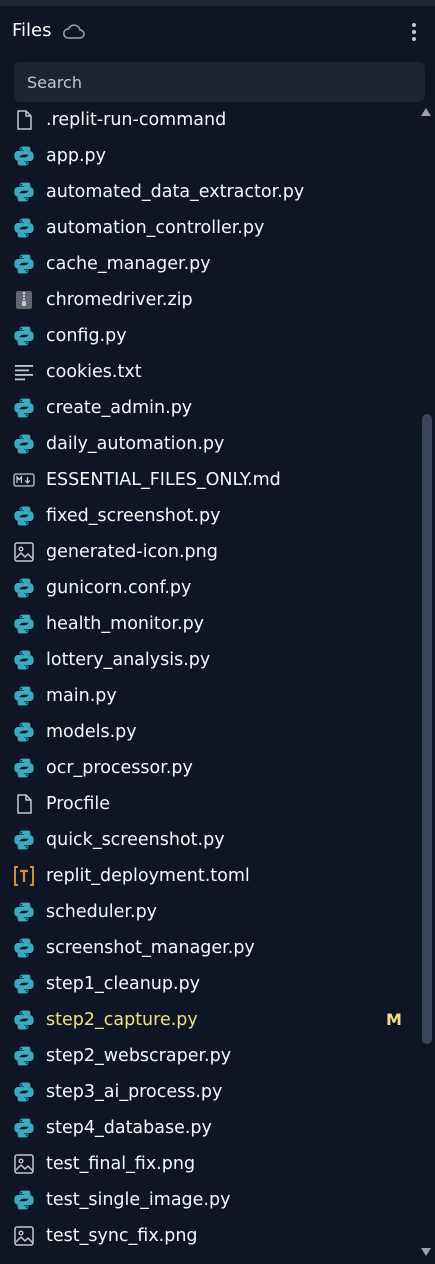 Image resolution: width=435 pixels, height=1264 pixels. Describe the element at coordinates (24, 480) in the screenshot. I see `markdown-icon` at that location.